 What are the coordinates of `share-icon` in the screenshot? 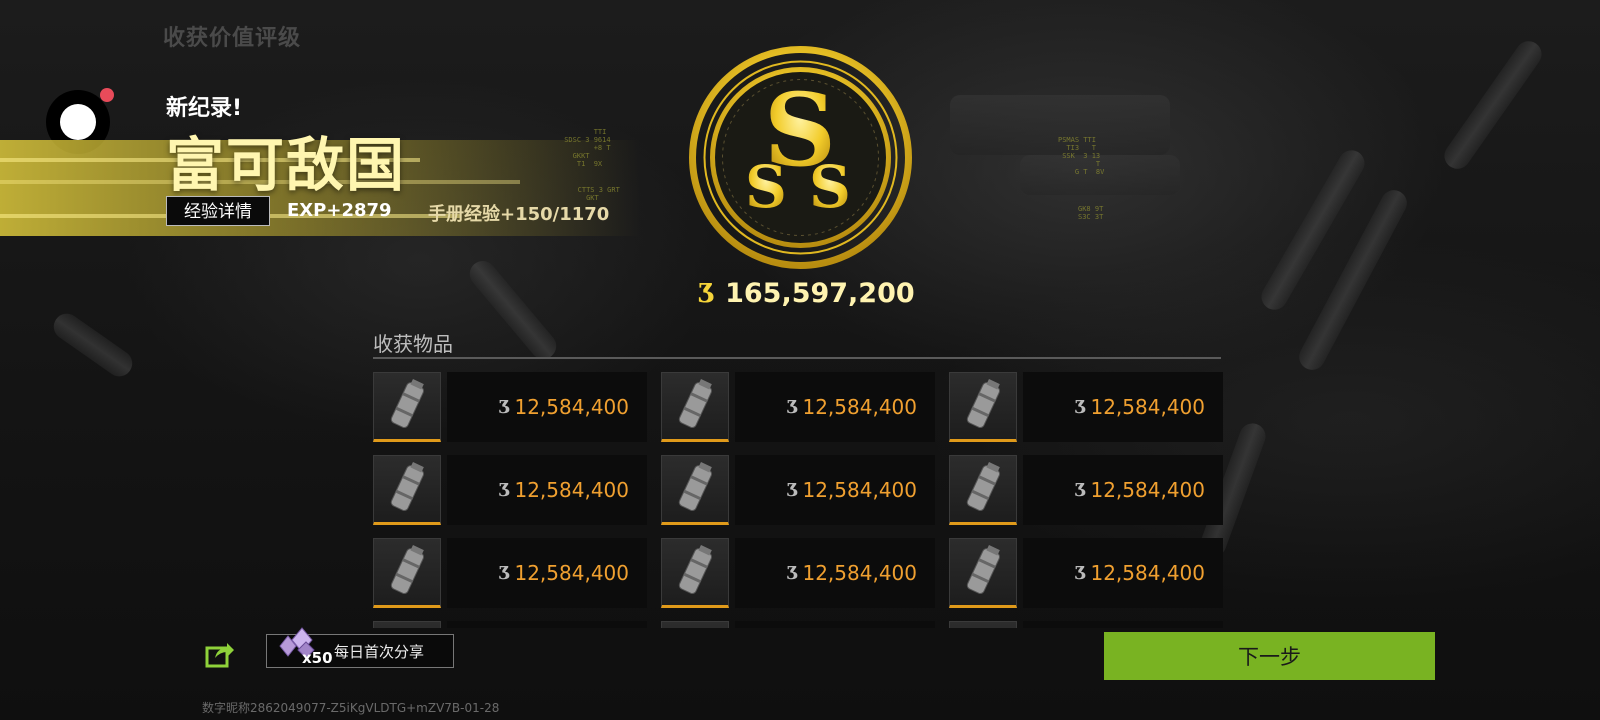 It's located at (220, 654).